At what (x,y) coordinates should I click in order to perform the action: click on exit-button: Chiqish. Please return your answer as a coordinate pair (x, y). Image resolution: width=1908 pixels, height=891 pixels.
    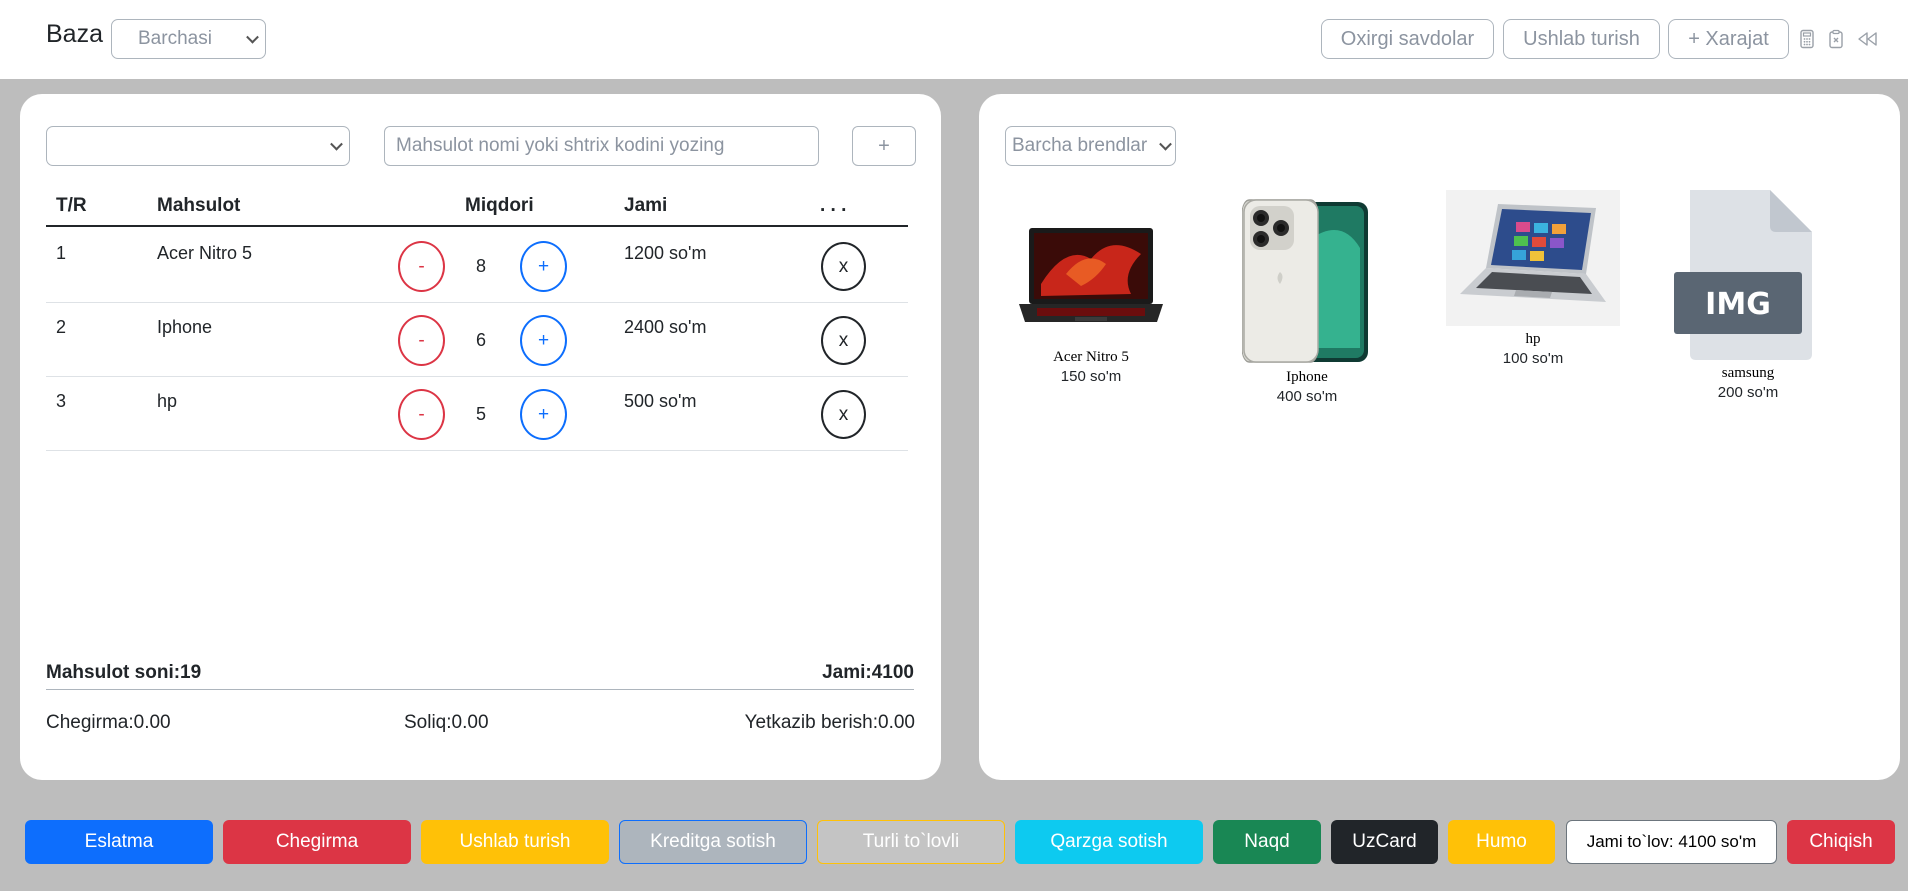
    Looking at the image, I should click on (1841, 842).